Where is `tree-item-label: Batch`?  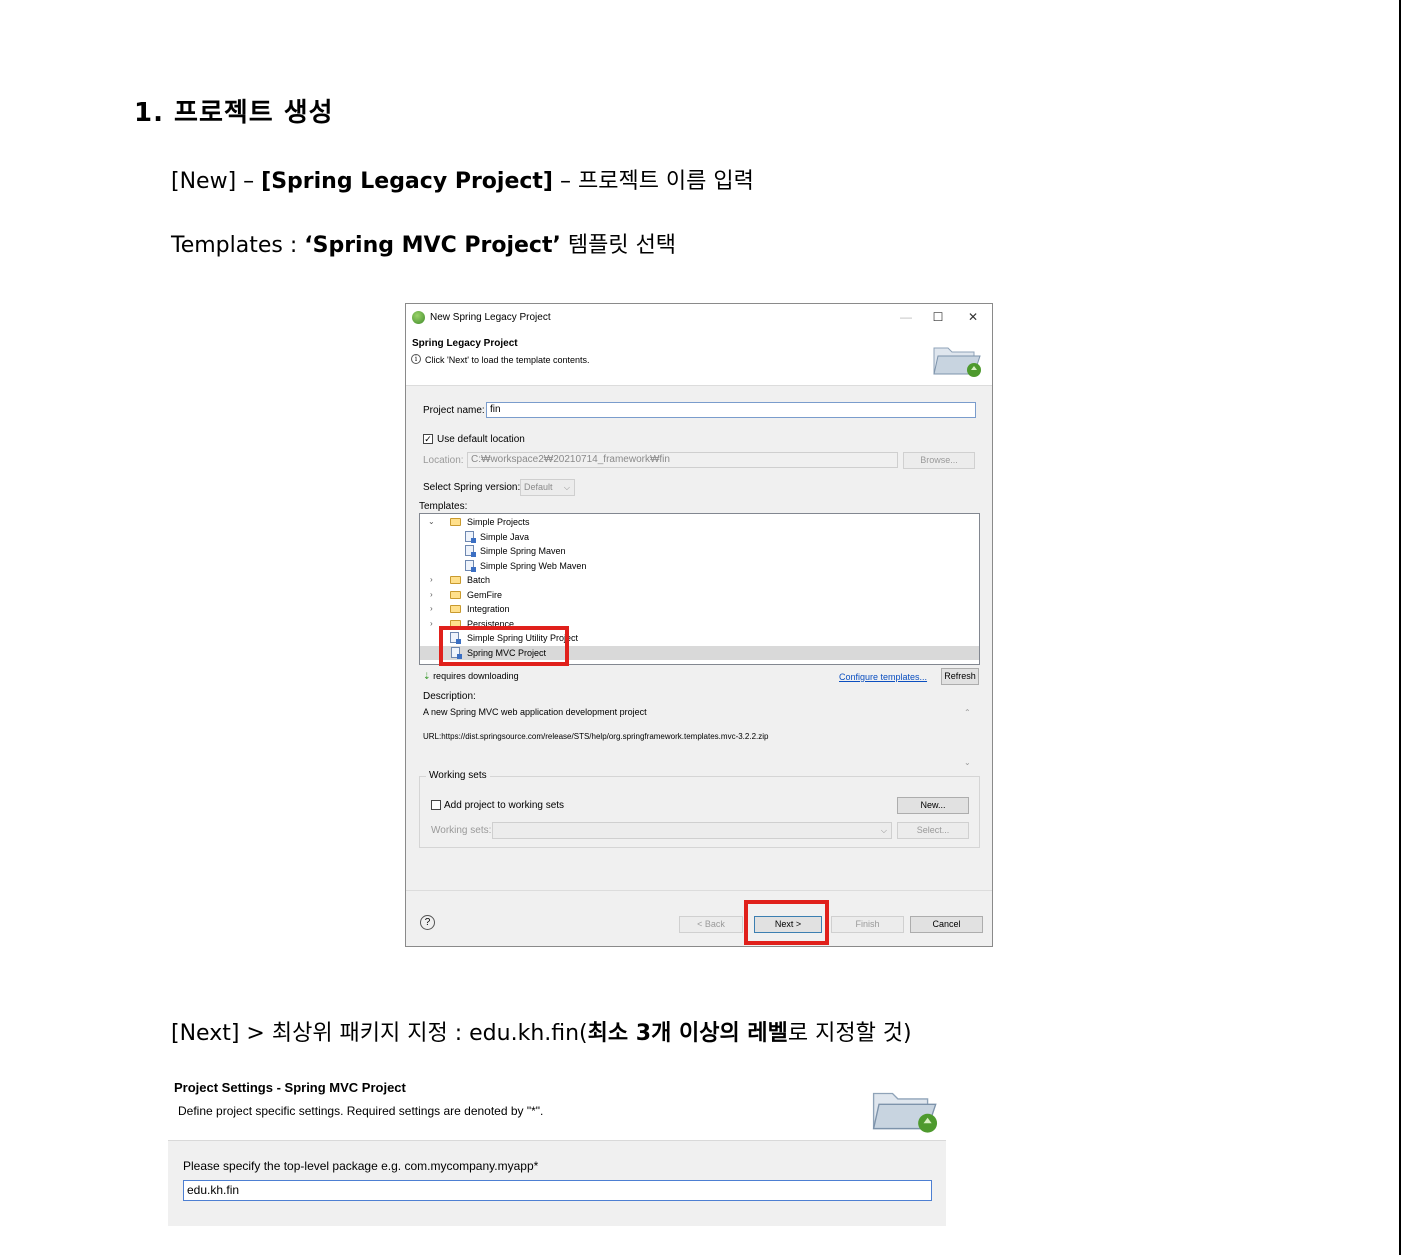 tree-item-label: Batch is located at coordinates (479, 580).